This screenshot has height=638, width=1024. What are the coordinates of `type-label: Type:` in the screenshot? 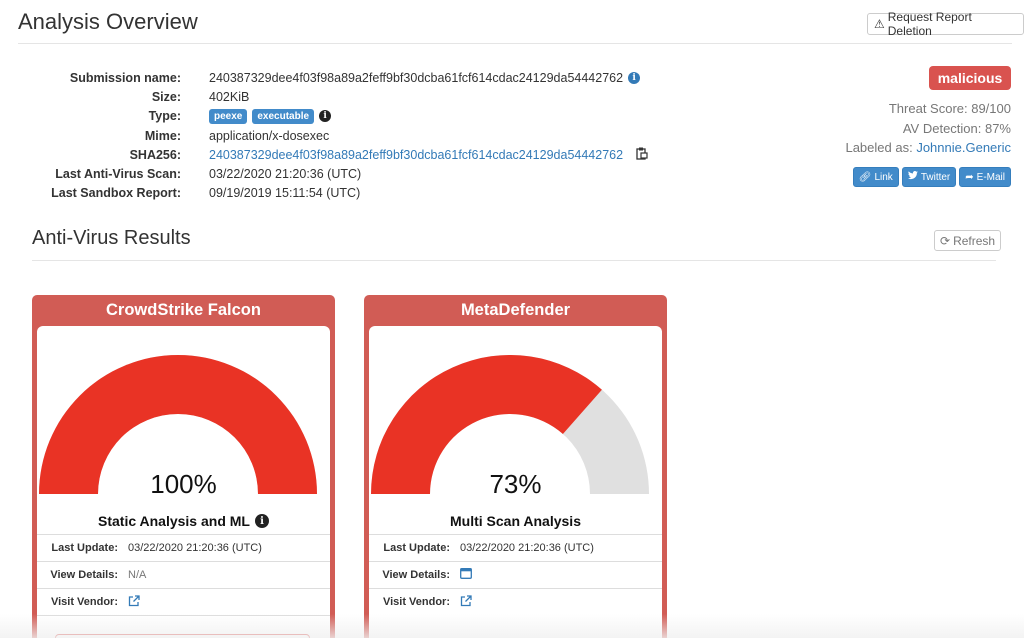 It's located at (164, 116).